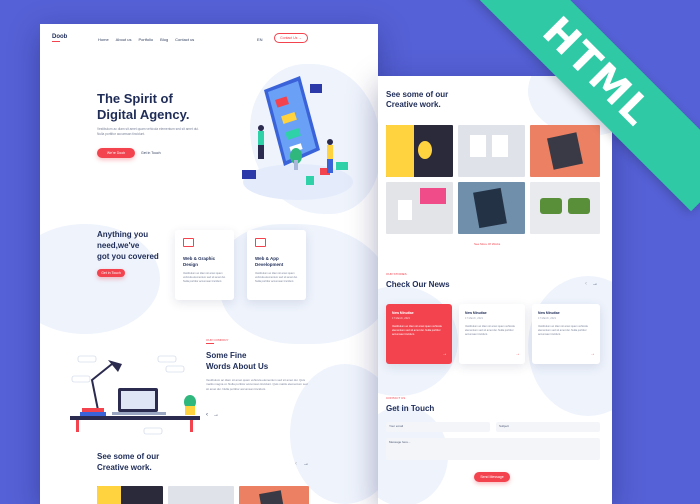  What do you see at coordinates (237, 361) in the screenshot?
I see `about-heading: Some Fine Words About Us` at bounding box center [237, 361].